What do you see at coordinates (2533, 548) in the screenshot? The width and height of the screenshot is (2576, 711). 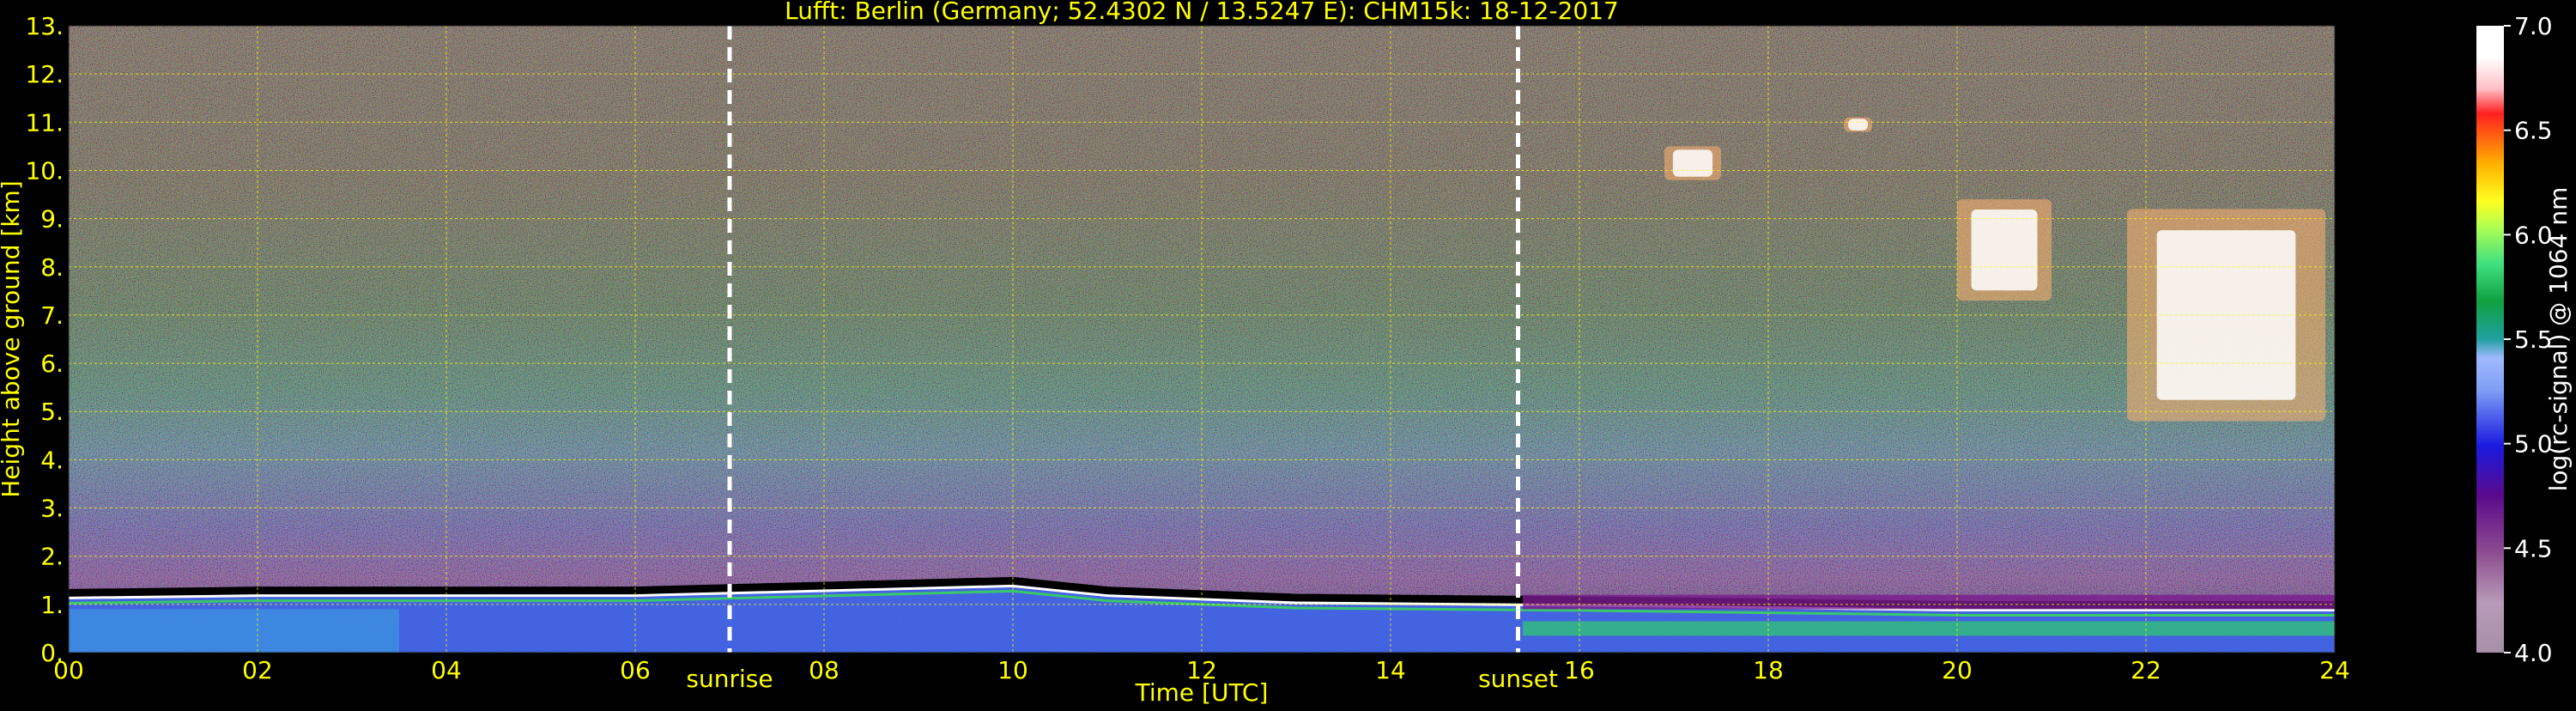 I see `colorbar-tick-label: 4.5` at bounding box center [2533, 548].